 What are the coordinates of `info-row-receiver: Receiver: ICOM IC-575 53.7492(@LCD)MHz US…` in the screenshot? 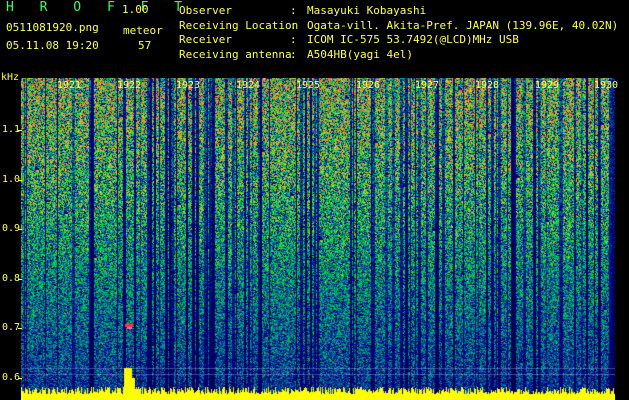 It's located at (398, 40).